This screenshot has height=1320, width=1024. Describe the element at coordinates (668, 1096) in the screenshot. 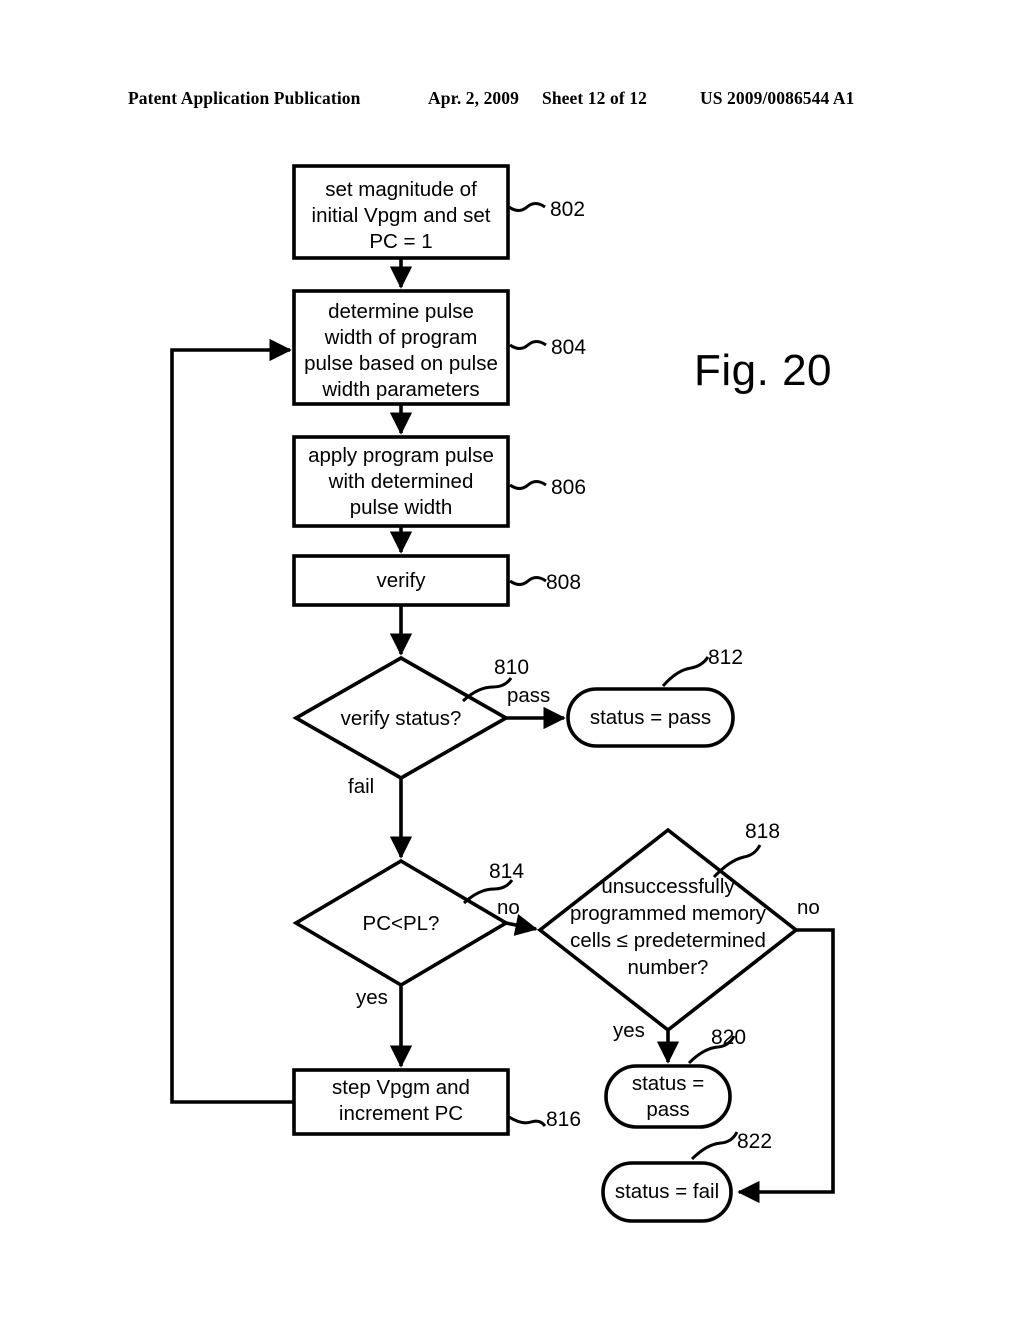

I see `node-820-shape` at that location.